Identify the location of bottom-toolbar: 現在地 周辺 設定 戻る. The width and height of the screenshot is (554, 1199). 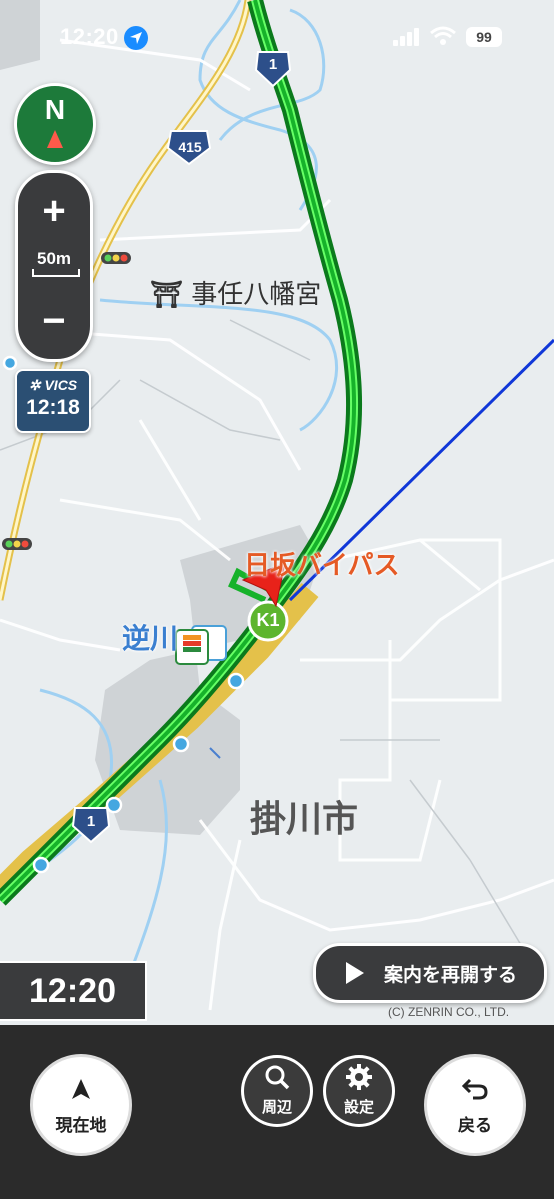
(277, 1112).